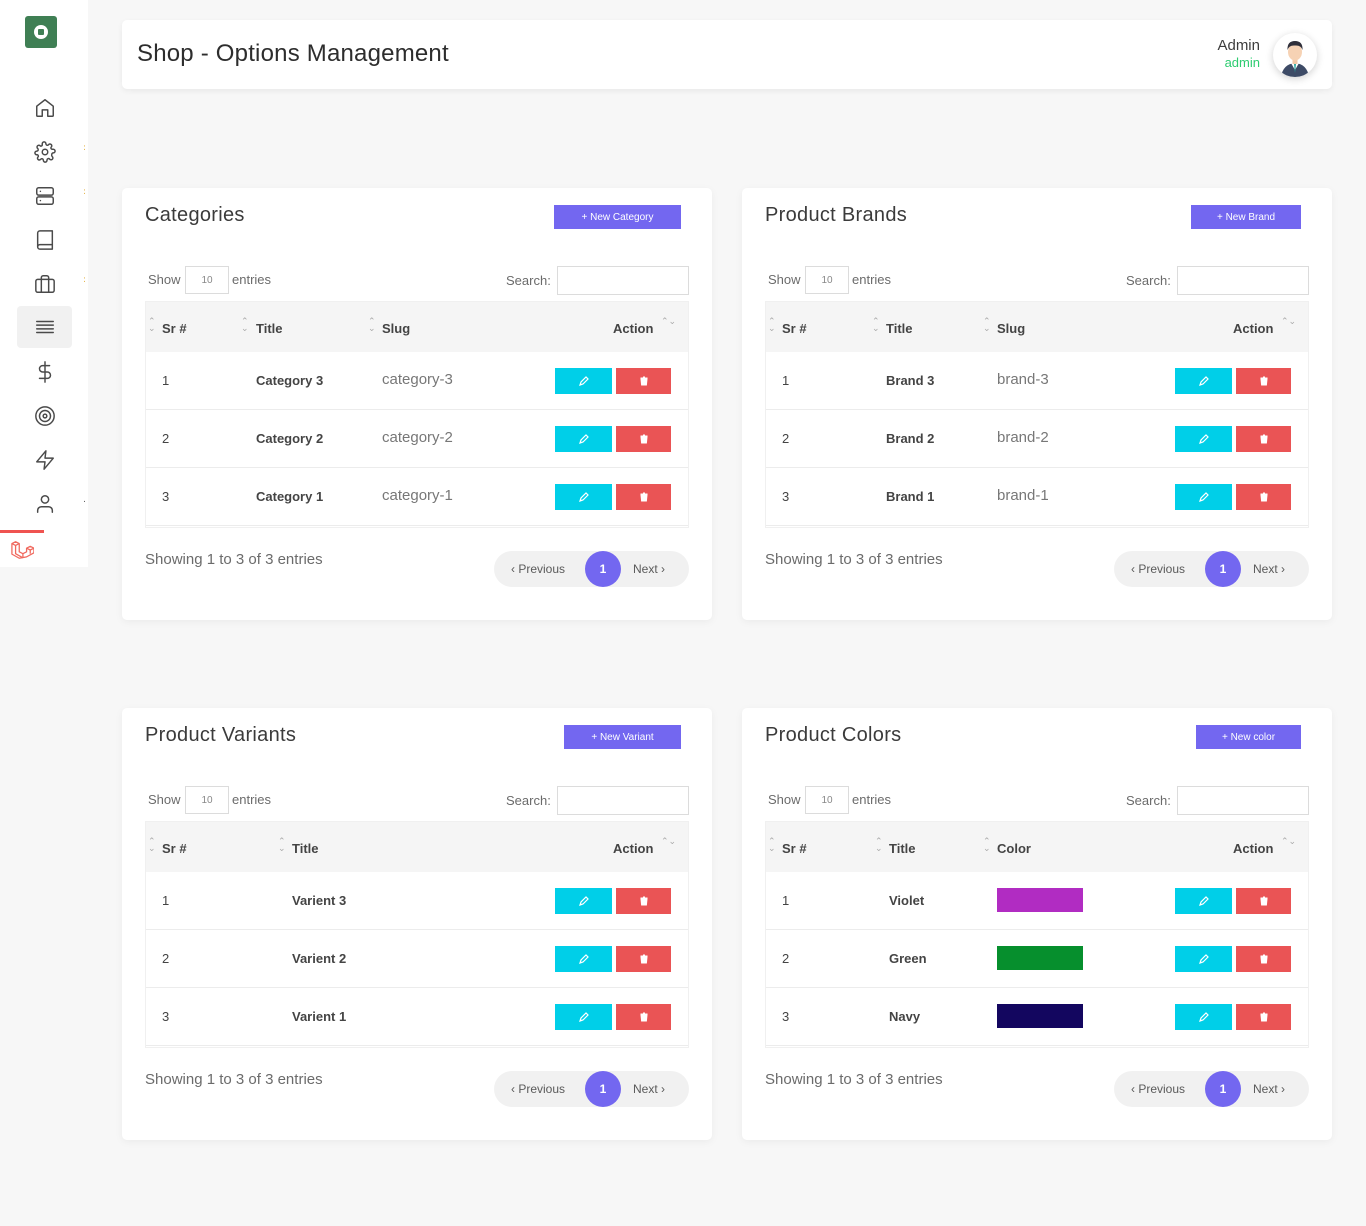 The height and width of the screenshot is (1226, 1366). Describe the element at coordinates (44, 152) in the screenshot. I see `gear-icon` at that location.